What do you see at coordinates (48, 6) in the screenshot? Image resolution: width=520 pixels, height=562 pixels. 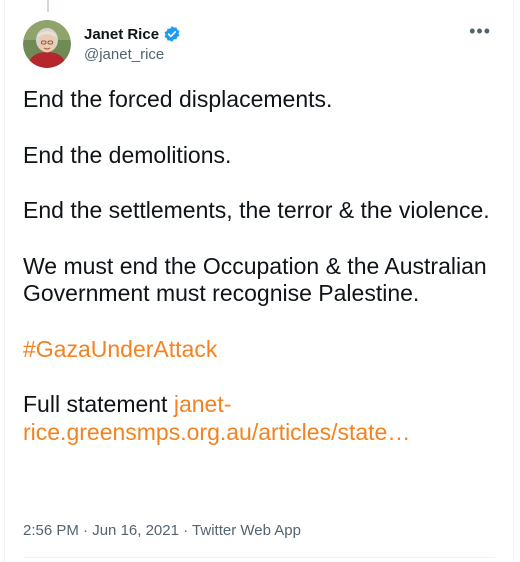 I see `thread-connector-line` at bounding box center [48, 6].